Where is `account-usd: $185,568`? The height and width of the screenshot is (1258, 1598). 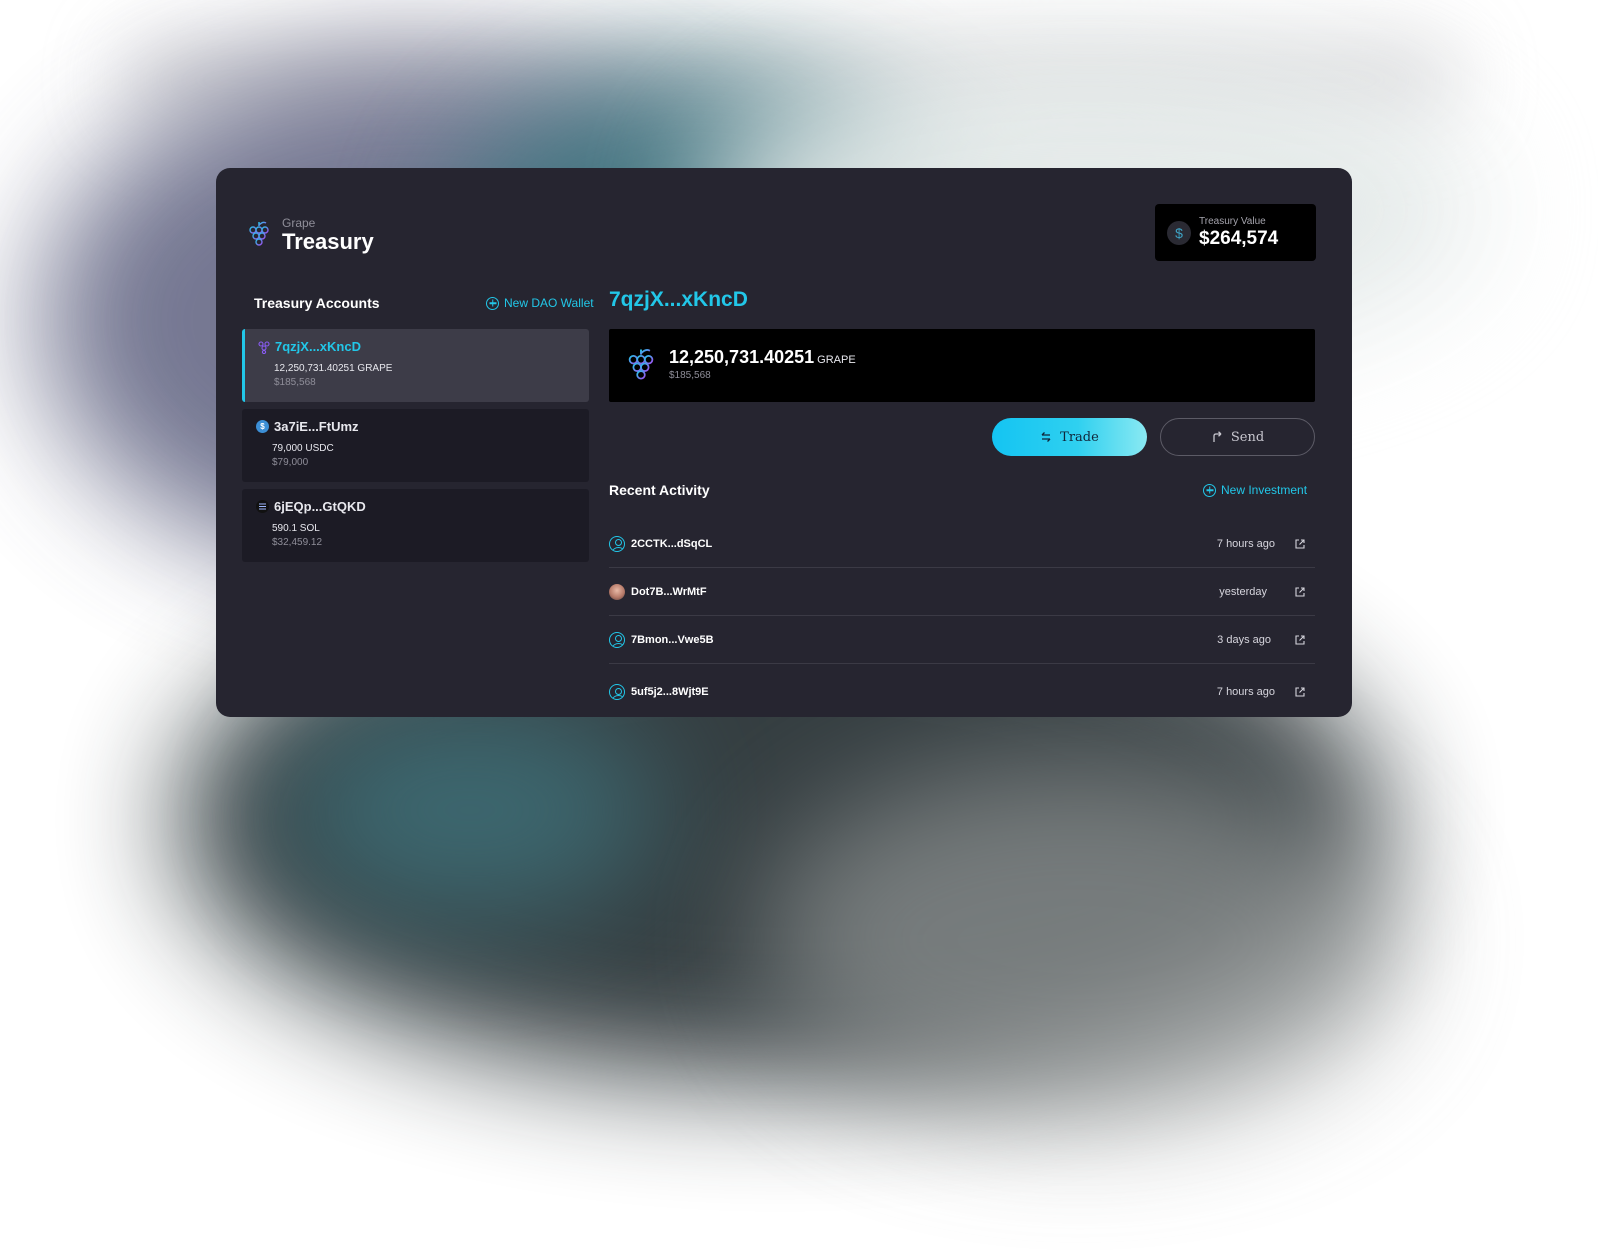
account-usd: $185,568 is located at coordinates (295, 382).